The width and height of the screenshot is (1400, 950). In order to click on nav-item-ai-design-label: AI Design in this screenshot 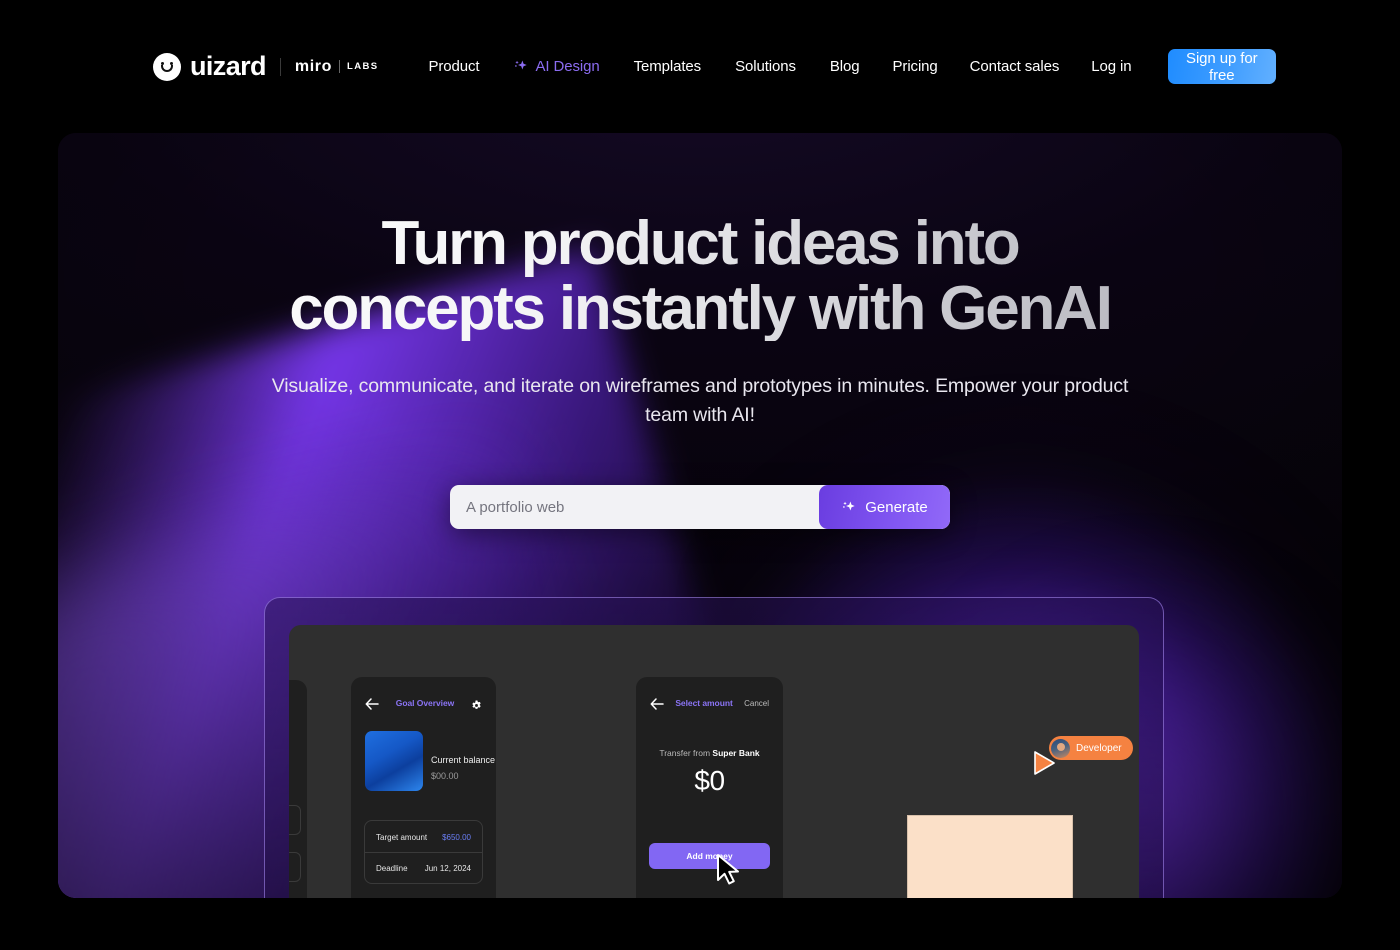, I will do `click(567, 66)`.